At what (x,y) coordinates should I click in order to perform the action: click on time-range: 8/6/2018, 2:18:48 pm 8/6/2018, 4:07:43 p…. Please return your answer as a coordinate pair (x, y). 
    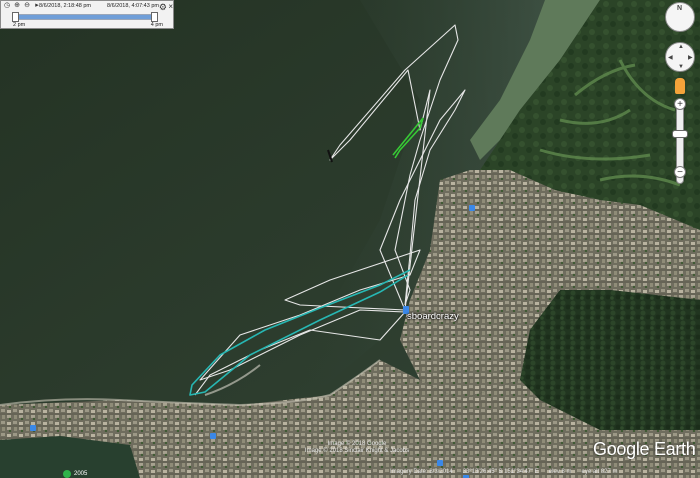
    Looking at the image, I should click on (99, 6).